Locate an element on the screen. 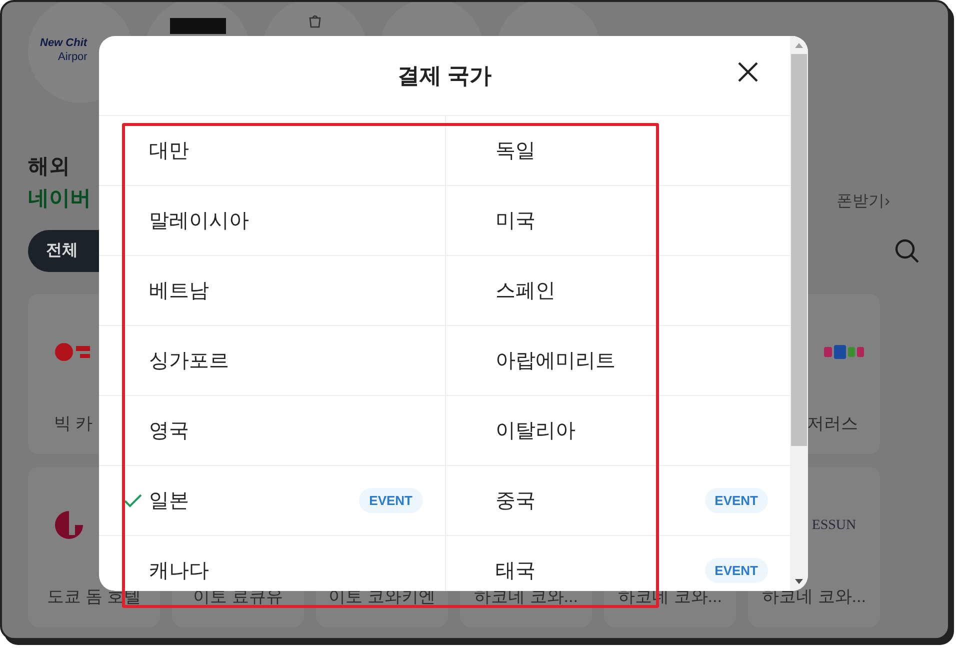 The height and width of the screenshot is (648, 956). country-option: 말레이시아 is located at coordinates (271, 221).